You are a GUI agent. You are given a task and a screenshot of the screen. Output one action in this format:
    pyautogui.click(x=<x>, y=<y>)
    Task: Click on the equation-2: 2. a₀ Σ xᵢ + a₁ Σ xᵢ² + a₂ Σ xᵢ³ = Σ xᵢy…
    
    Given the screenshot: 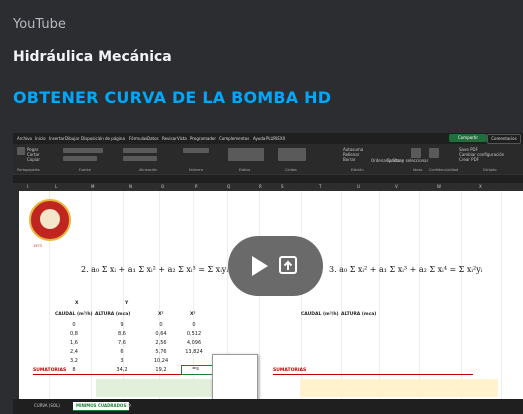 What is the action you would take?
    pyautogui.click(x=154, y=269)
    